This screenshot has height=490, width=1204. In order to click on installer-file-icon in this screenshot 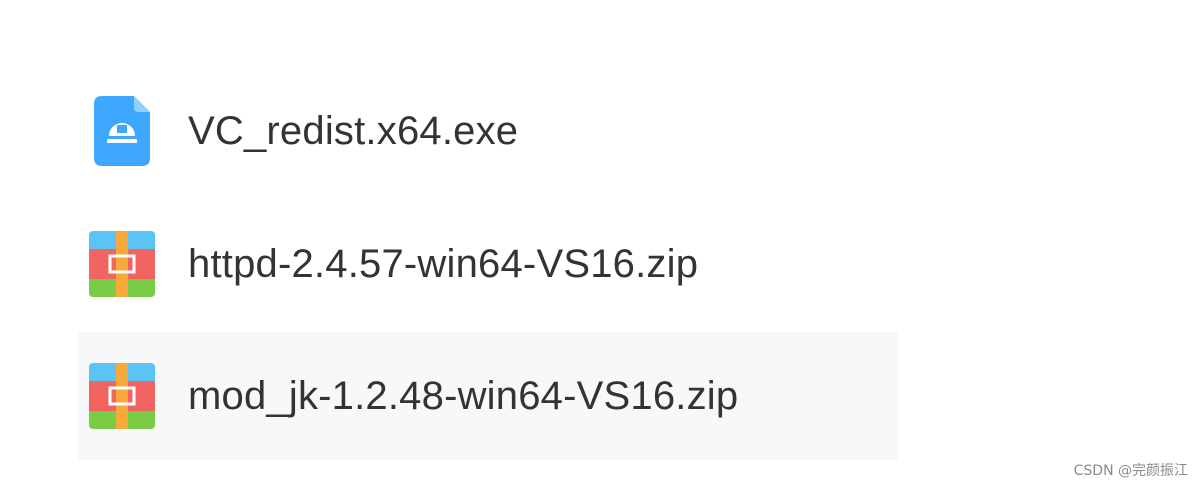, I will do `click(122, 131)`.